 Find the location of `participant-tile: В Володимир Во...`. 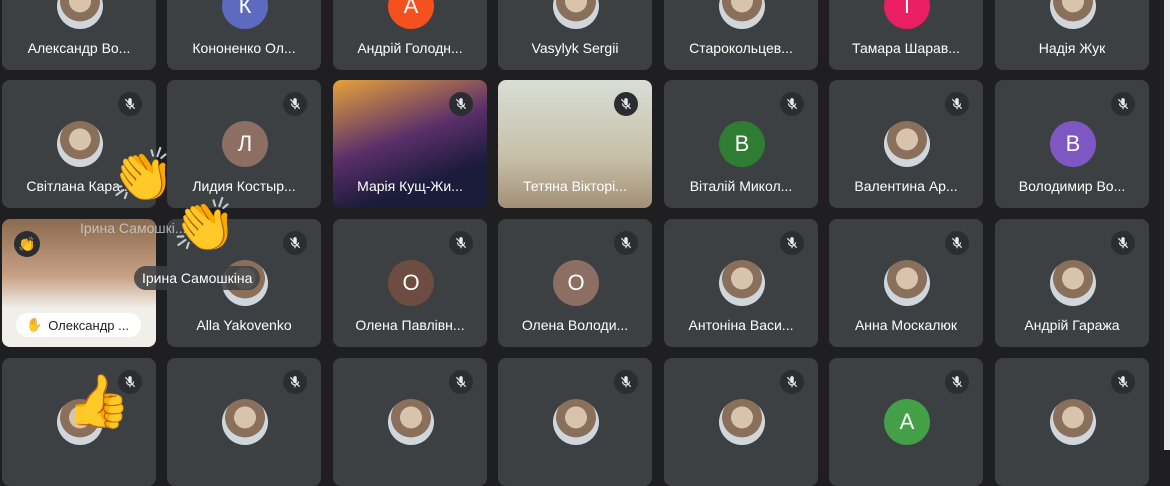

participant-tile: В Володимир Во... is located at coordinates (1072, 144).